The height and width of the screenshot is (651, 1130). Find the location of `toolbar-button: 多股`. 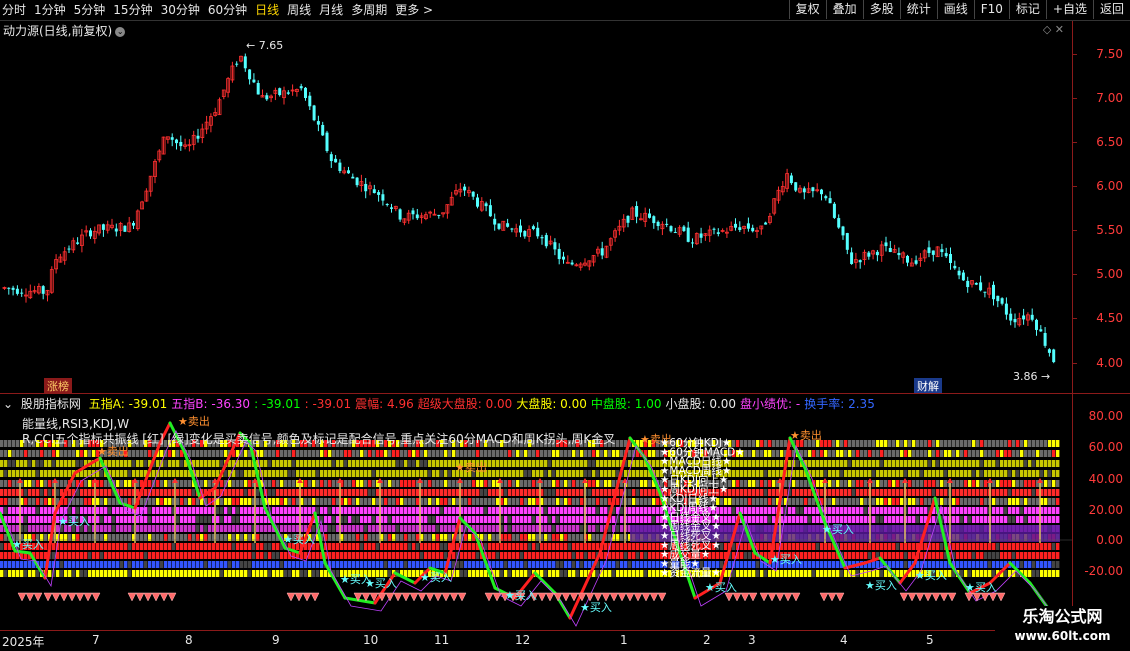

toolbar-button: 多股 is located at coordinates (881, 9).